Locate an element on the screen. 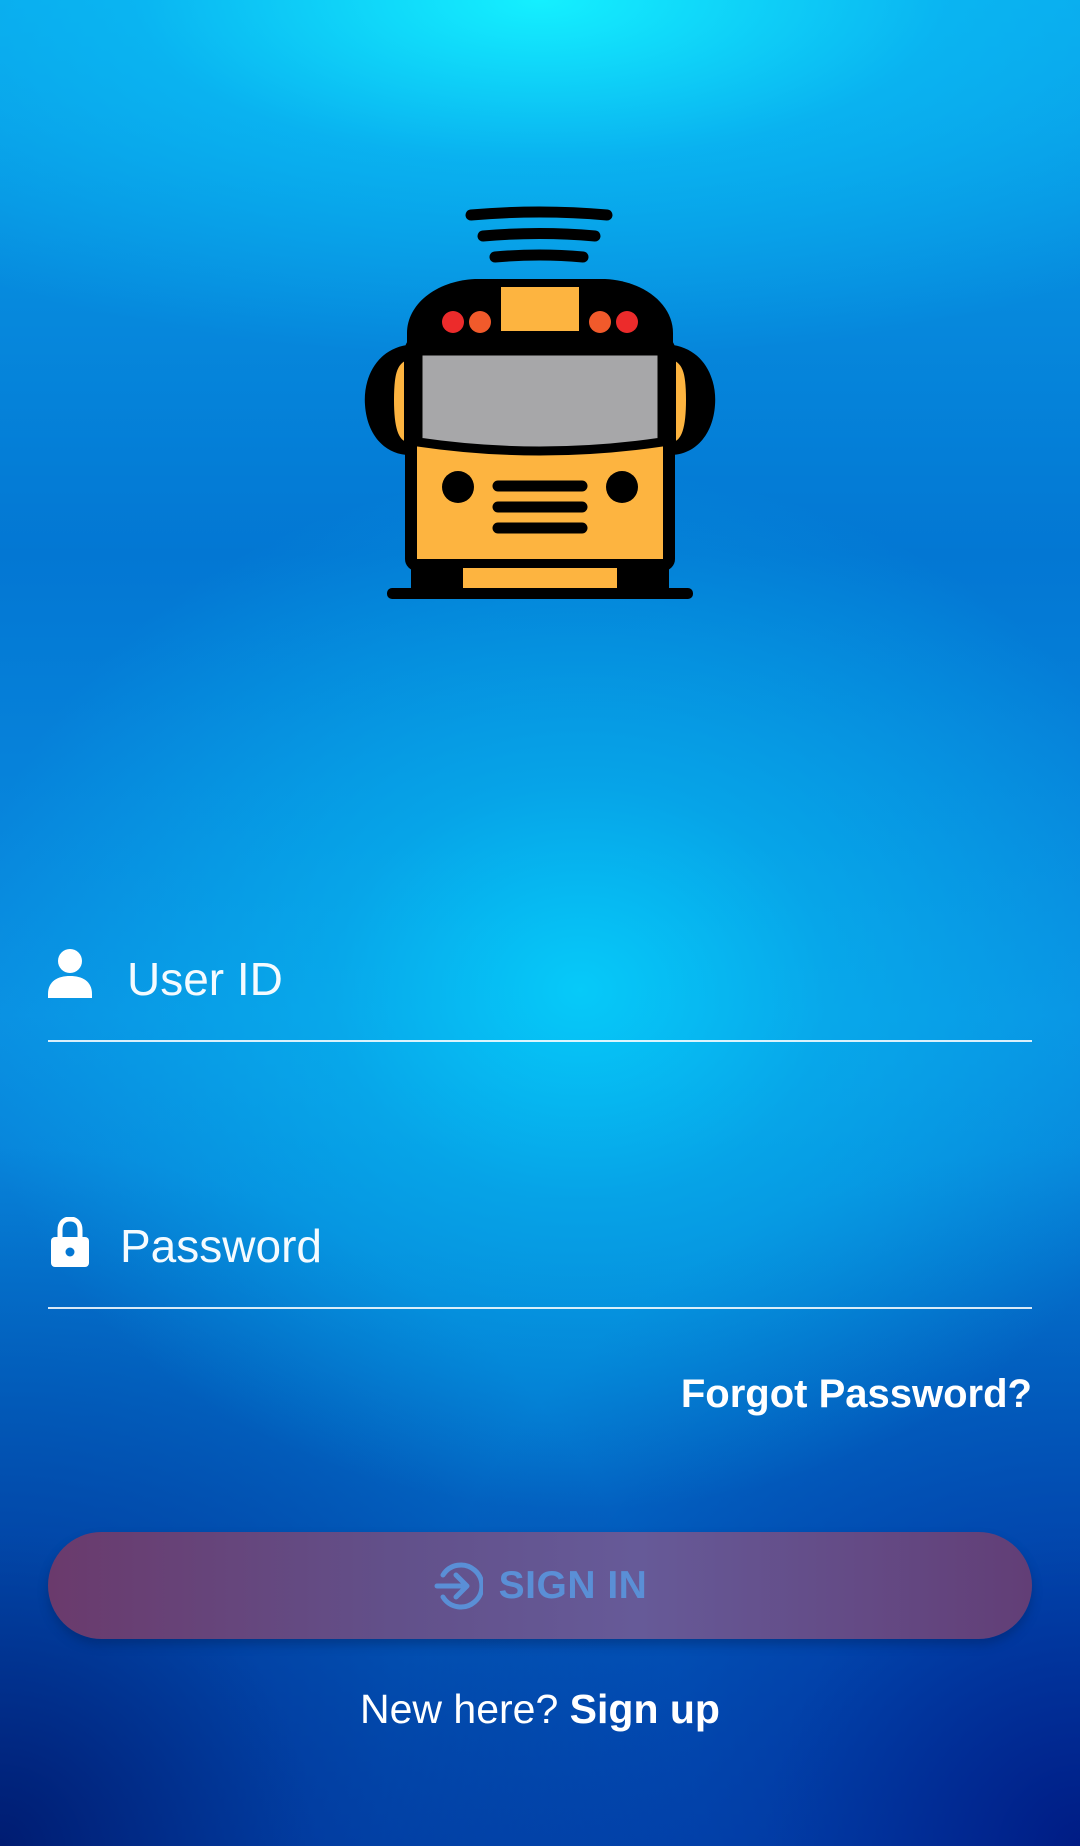 The width and height of the screenshot is (1080, 1846). signup-prompt: New here? Sign up is located at coordinates (540, 1709).